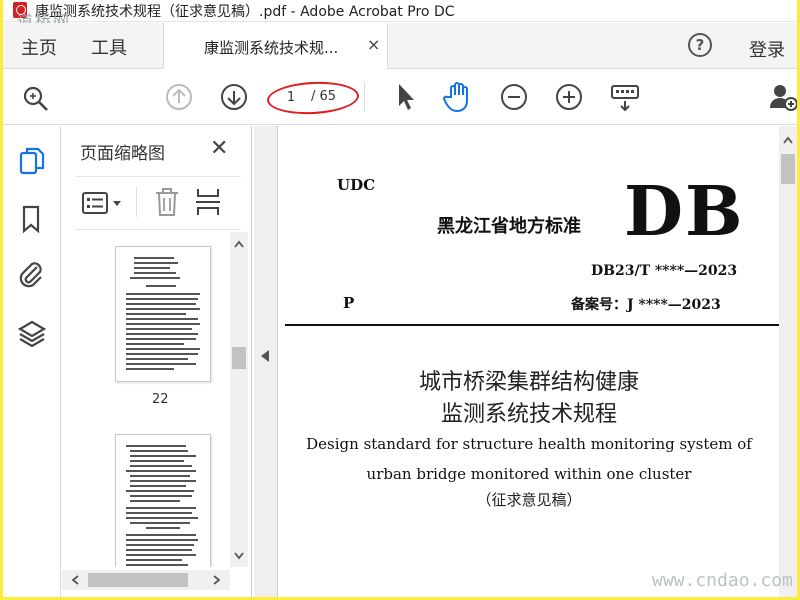 This screenshot has width=800, height=600. I want to click on help-icon: ?, so click(700, 45).